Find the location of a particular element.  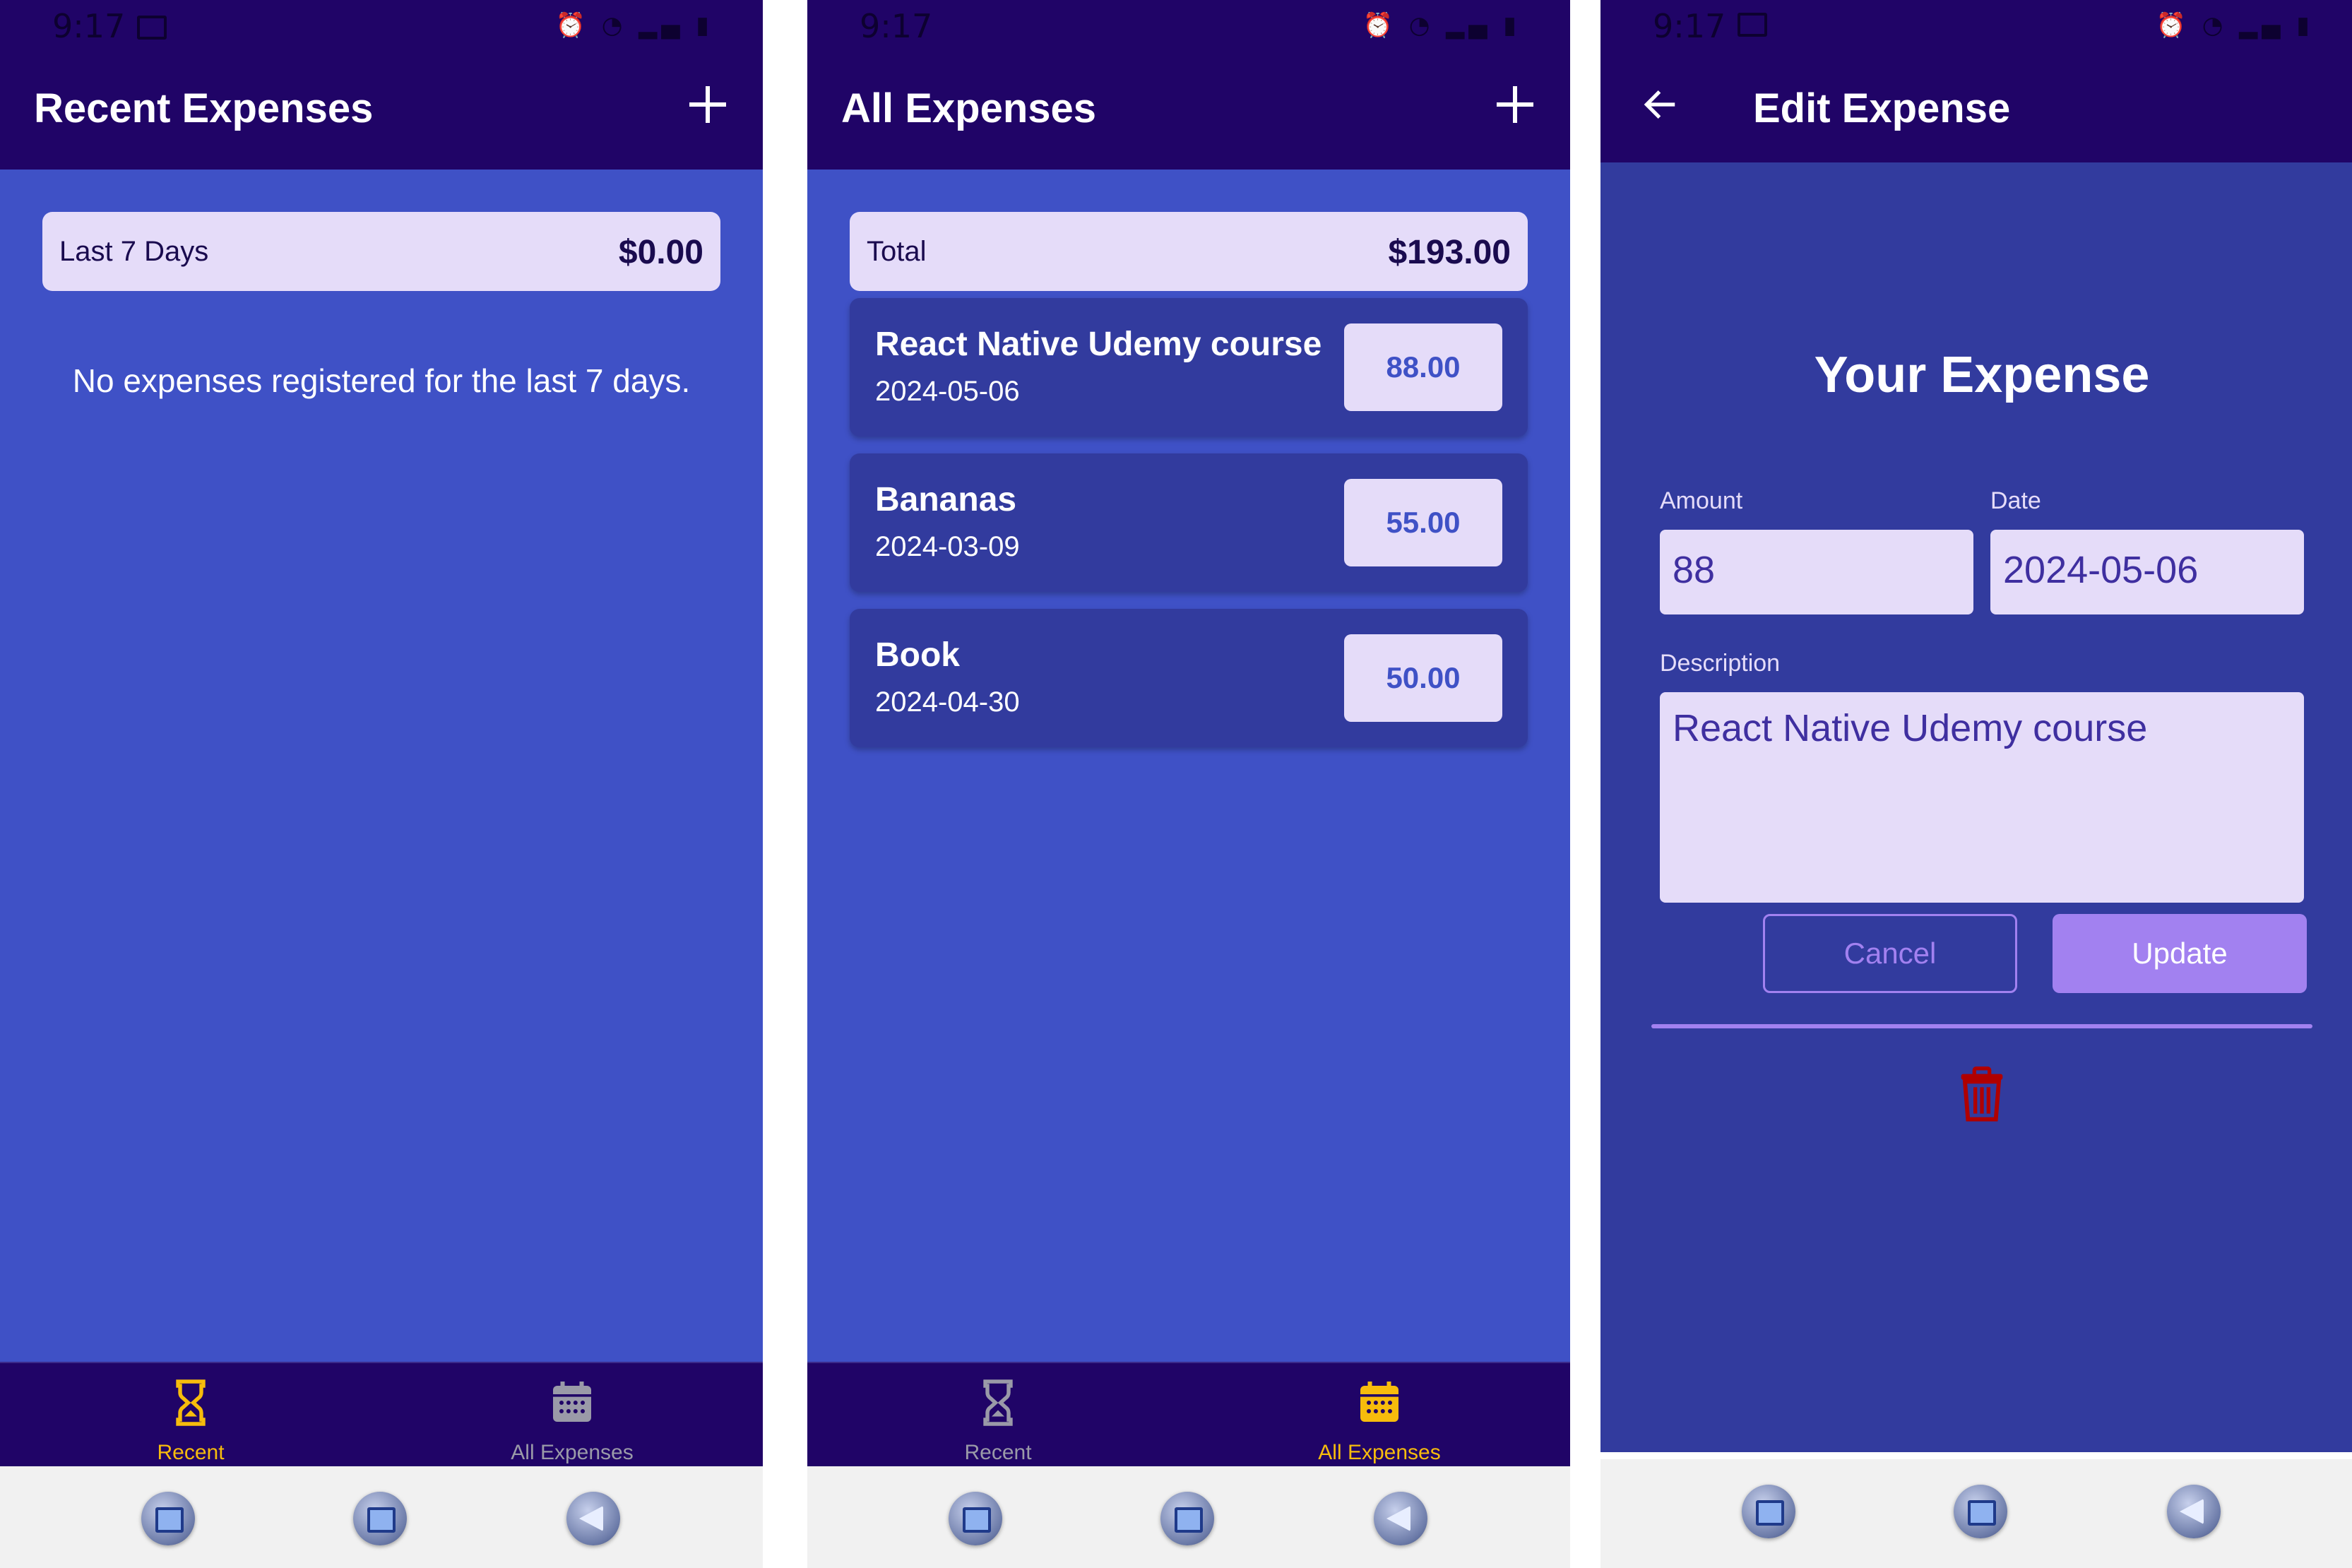

expense-date: 2024-04-30 is located at coordinates (947, 702).